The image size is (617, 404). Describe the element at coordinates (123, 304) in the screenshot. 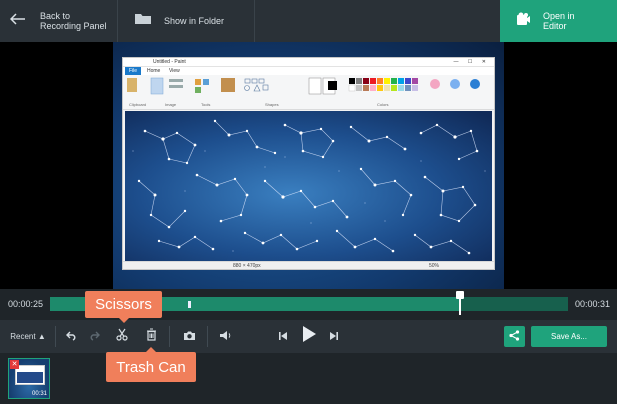

I see `scissors-callout: Scissors` at that location.